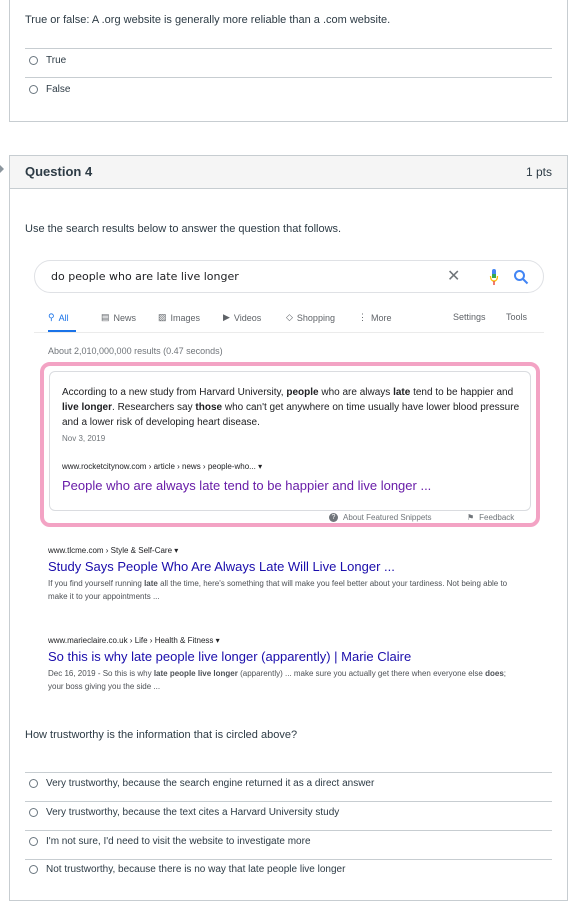 This screenshot has width=576, height=902. What do you see at coordinates (105, 317) in the screenshot?
I see `newspaper-icon: ▤` at bounding box center [105, 317].